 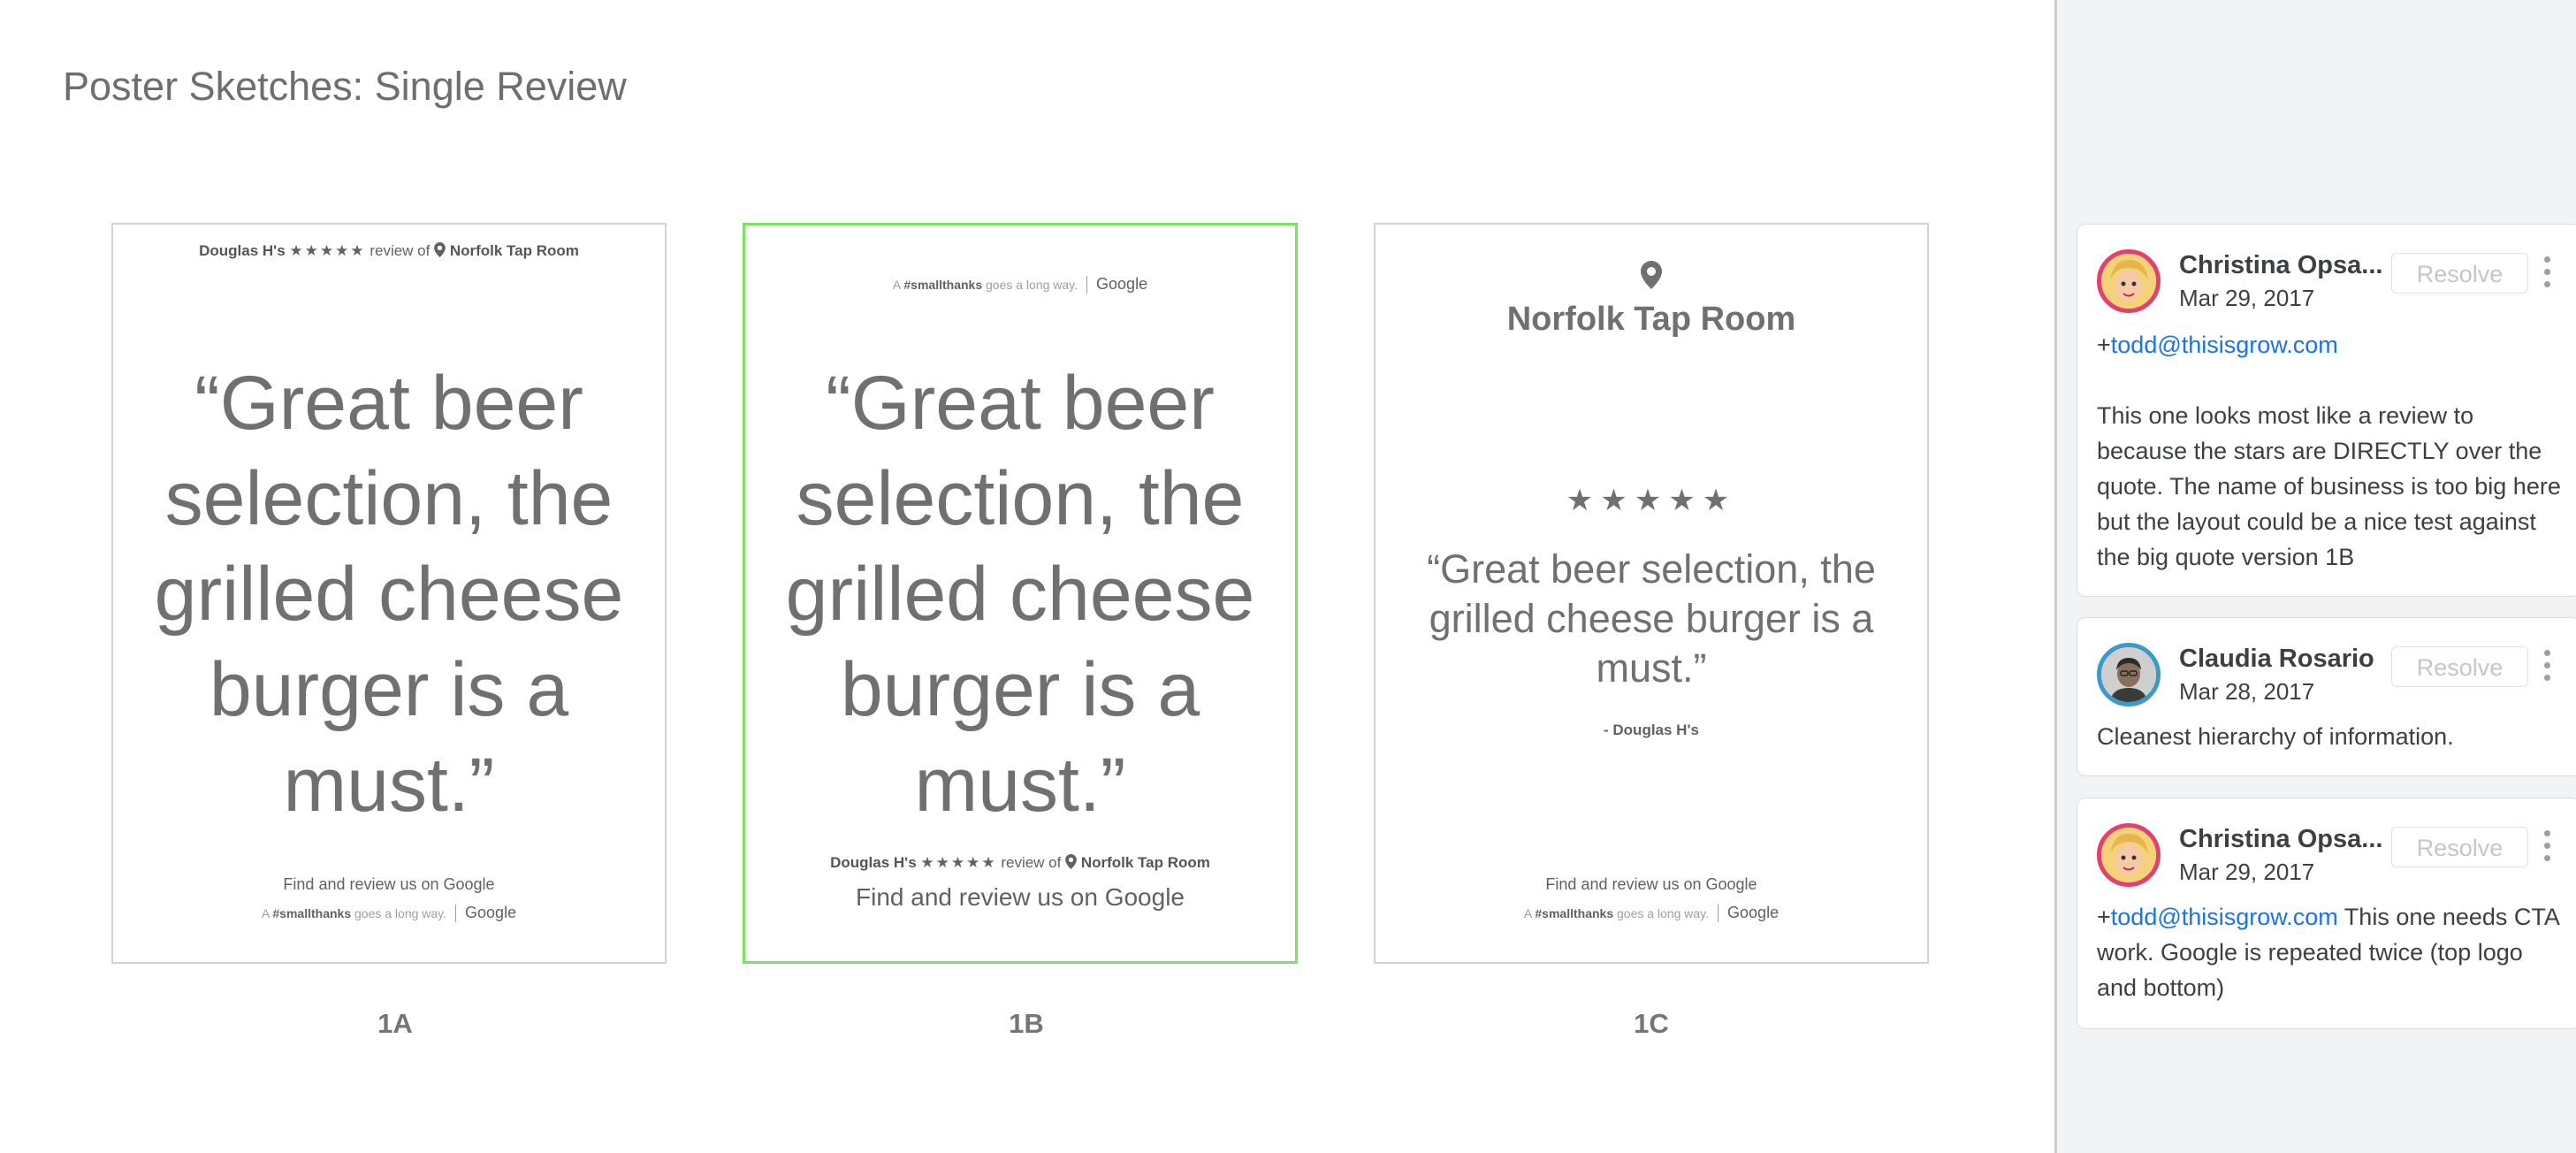 What do you see at coordinates (395, 1023) in the screenshot?
I see `poster-label-1a: 1A` at bounding box center [395, 1023].